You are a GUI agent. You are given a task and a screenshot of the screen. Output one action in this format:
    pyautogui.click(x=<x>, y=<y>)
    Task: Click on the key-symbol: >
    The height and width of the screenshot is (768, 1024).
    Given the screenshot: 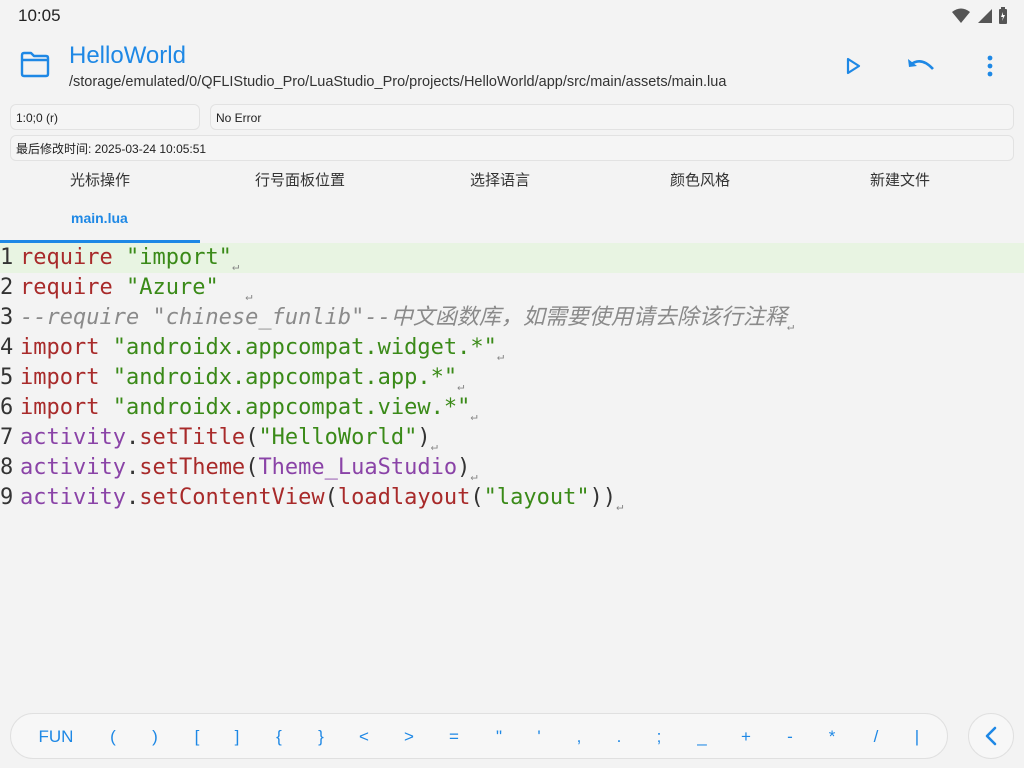 What is the action you would take?
    pyautogui.click(x=409, y=737)
    